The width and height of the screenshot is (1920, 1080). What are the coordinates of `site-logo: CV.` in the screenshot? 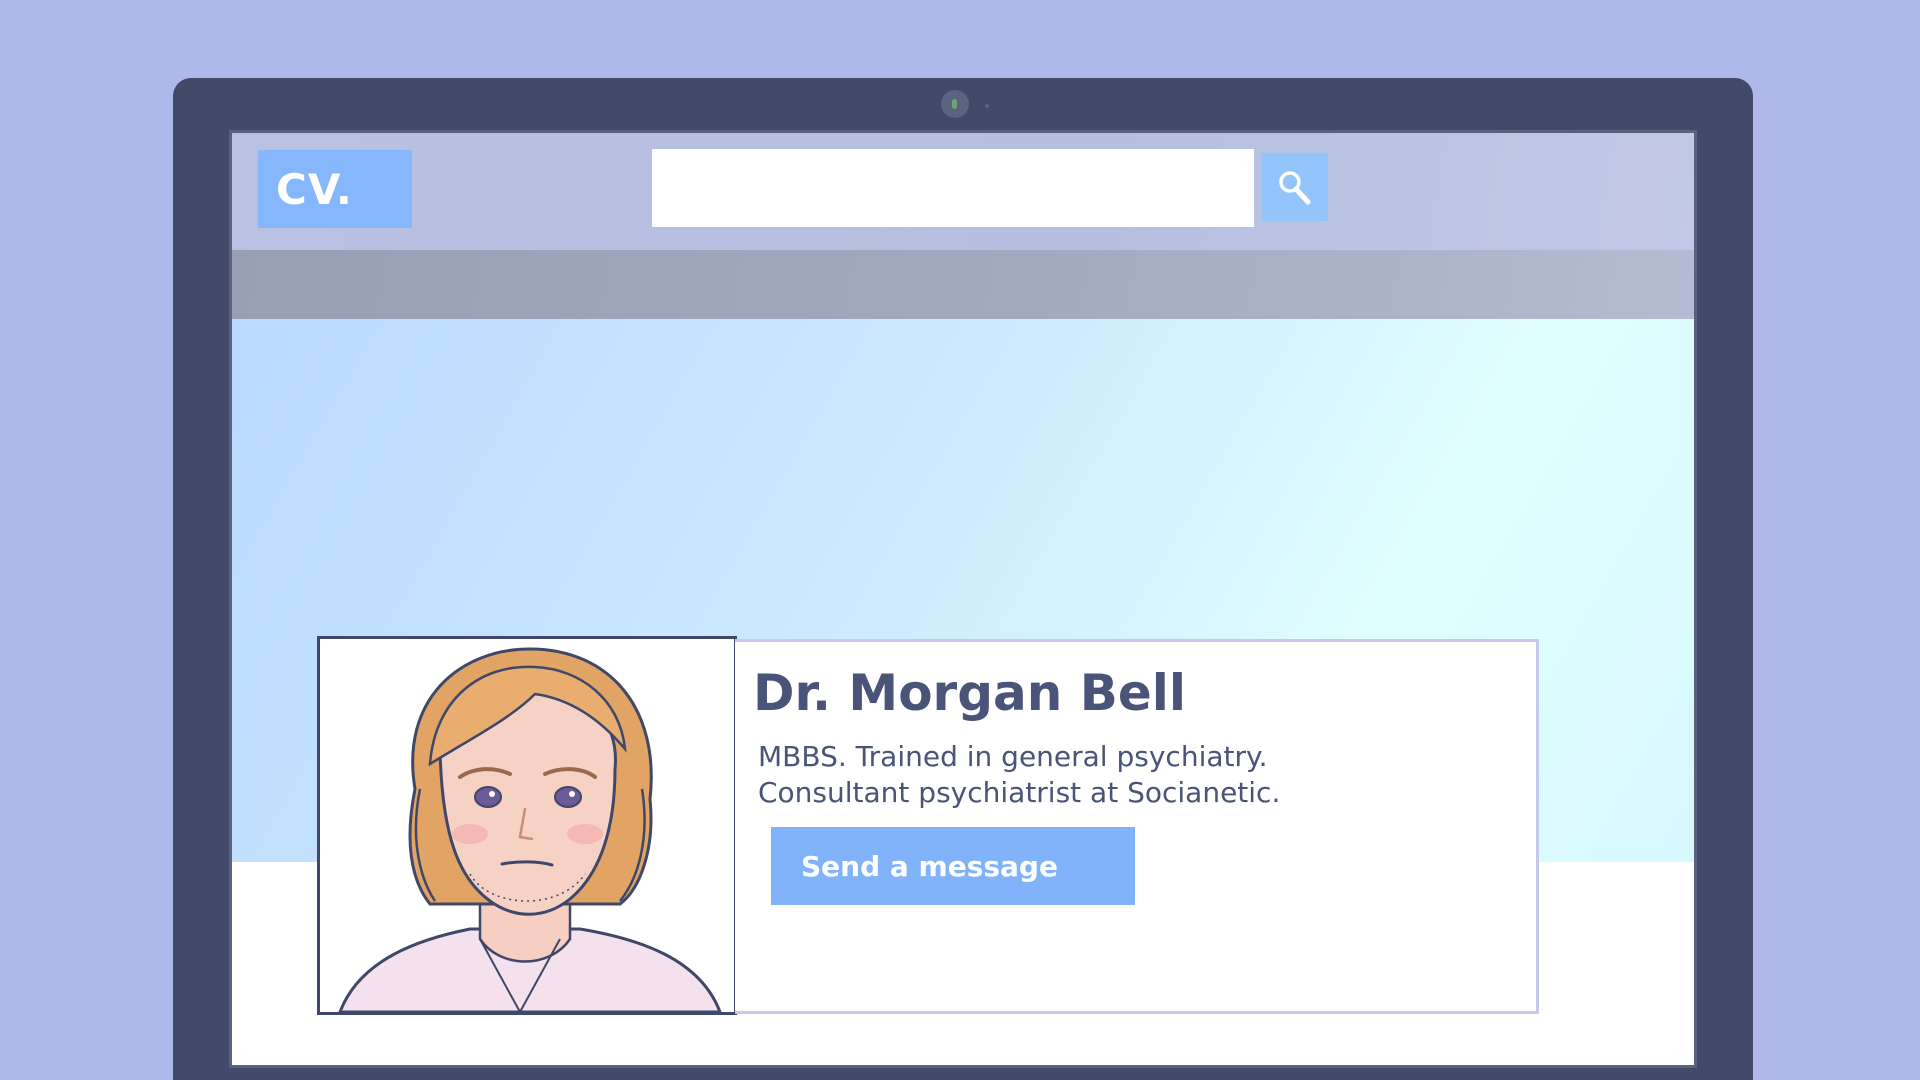 It's located at (335, 189).